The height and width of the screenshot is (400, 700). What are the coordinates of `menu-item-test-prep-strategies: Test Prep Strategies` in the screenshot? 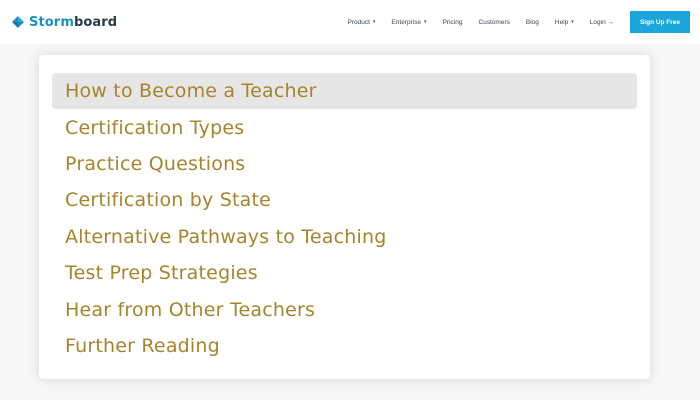 It's located at (344, 273).